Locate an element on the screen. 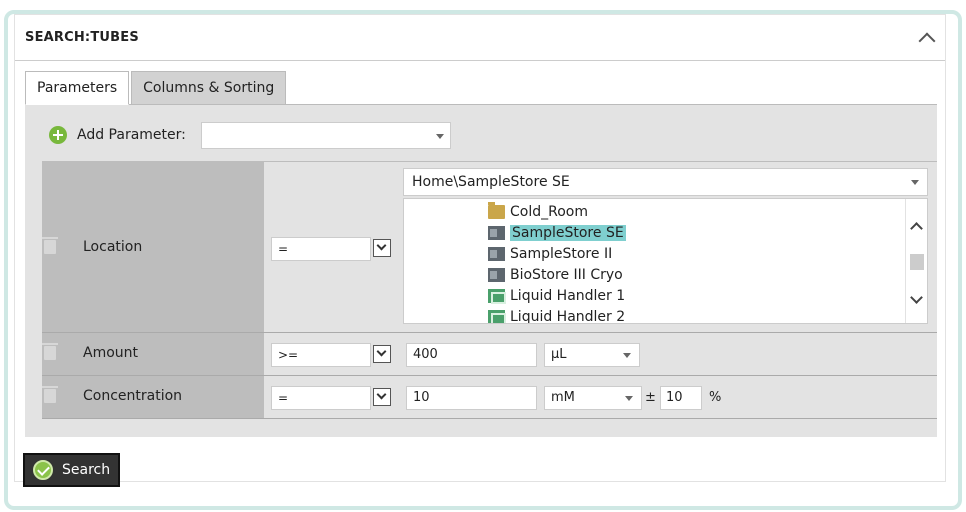 The image size is (966, 512). tree-item-samplestore-se: SampleStore SE is located at coordinates (557, 233).